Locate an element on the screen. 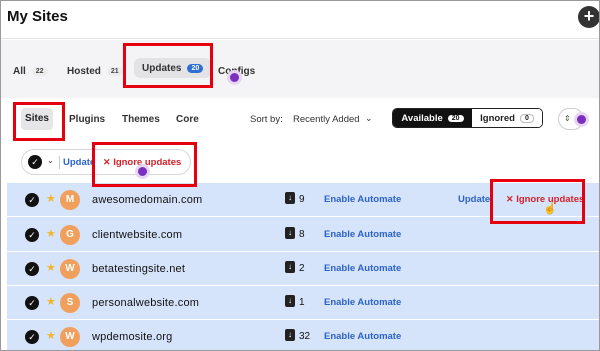 Image resolution: width=600 pixels, height=351 pixels. filter-tab-plugins: Plugins is located at coordinates (87, 119).